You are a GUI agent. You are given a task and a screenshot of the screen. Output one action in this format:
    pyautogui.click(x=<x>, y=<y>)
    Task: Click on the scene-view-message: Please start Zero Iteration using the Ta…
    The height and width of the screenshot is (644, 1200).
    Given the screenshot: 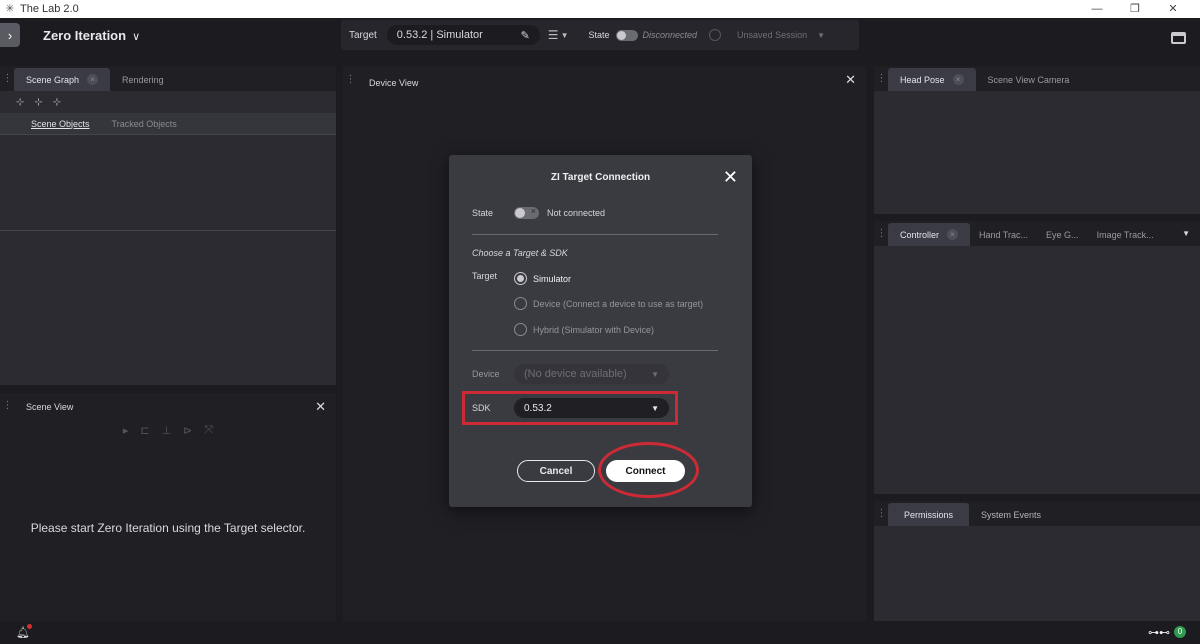 What is the action you would take?
    pyautogui.click(x=168, y=528)
    